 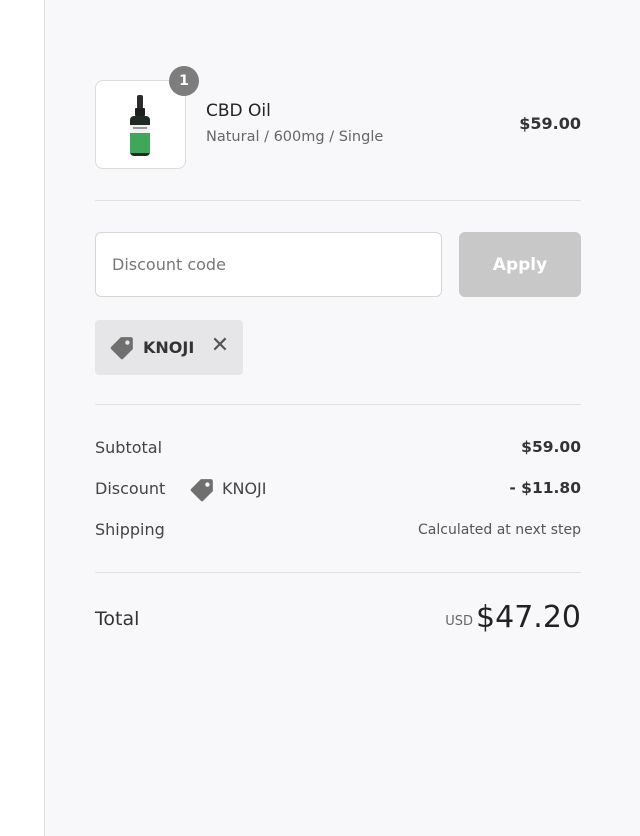 I want to click on discount-code-input, so click(x=268, y=264).